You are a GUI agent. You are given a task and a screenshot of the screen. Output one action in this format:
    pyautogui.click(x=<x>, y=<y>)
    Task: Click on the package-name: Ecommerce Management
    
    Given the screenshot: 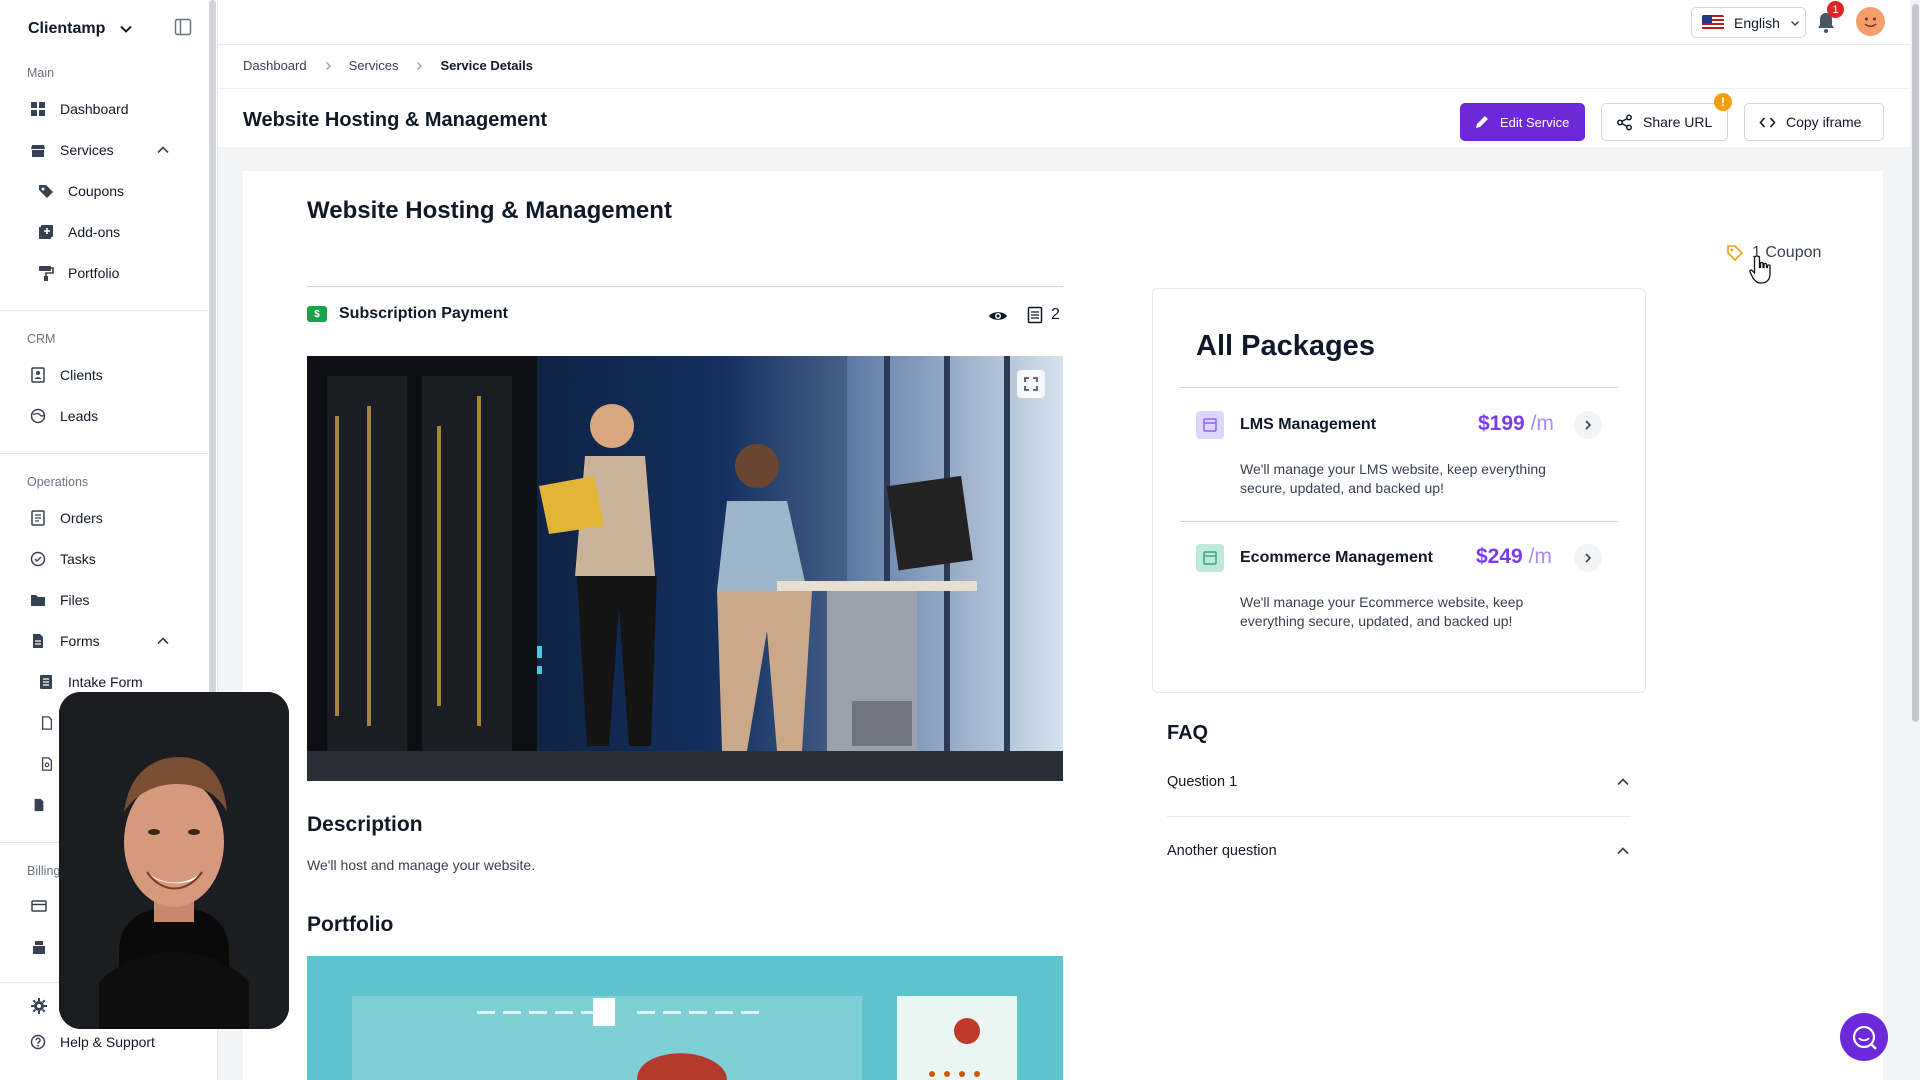 What is the action you would take?
    pyautogui.click(x=1336, y=558)
    